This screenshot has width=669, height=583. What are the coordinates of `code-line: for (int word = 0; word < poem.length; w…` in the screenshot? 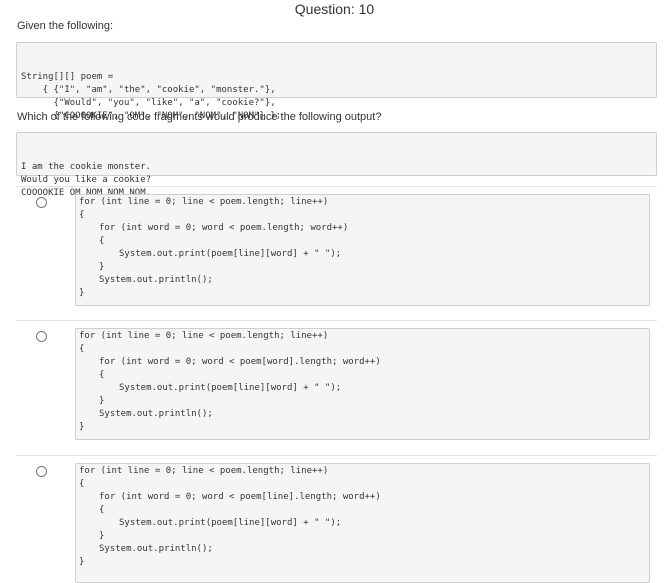 It's located at (224, 228).